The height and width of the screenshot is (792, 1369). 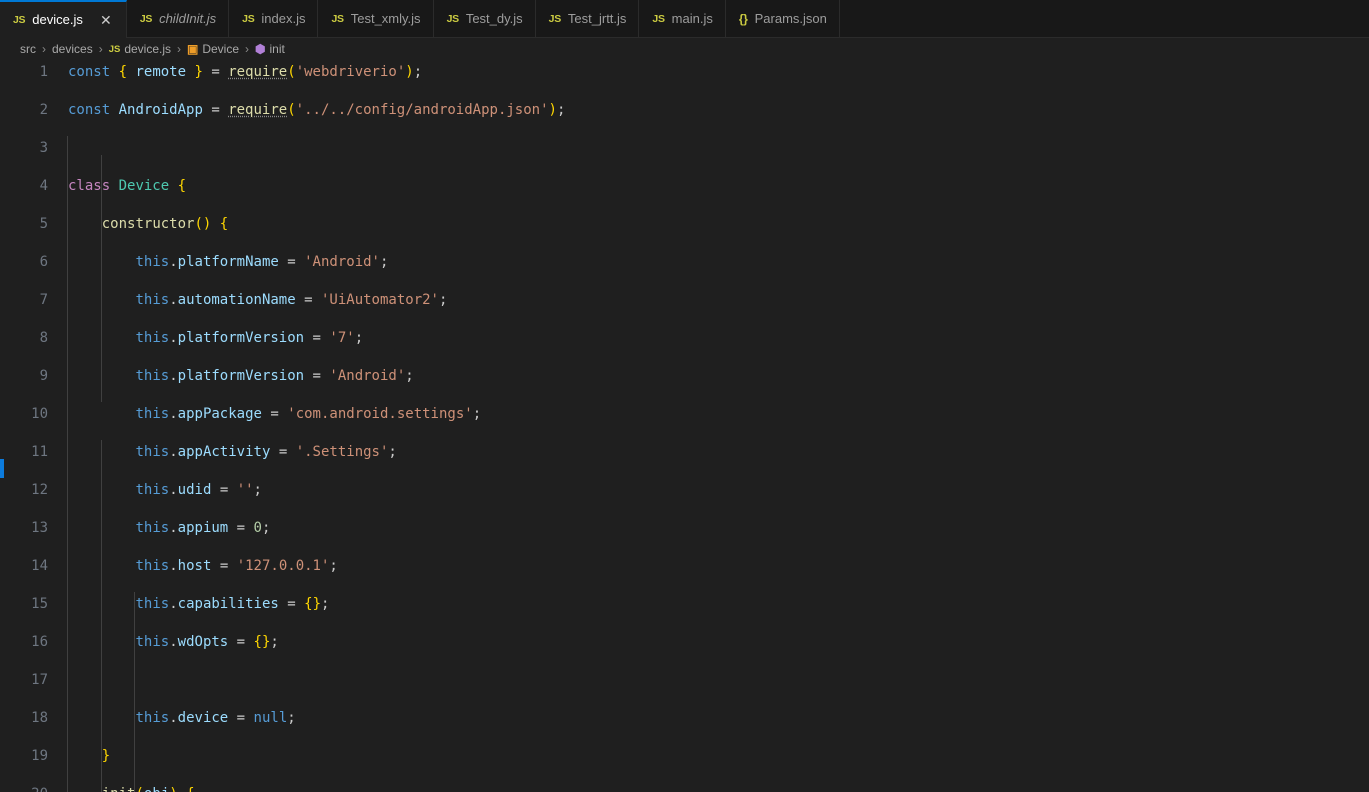 What do you see at coordinates (232, 604) in the screenshot?
I see `code-text: this.capabilities = {};` at bounding box center [232, 604].